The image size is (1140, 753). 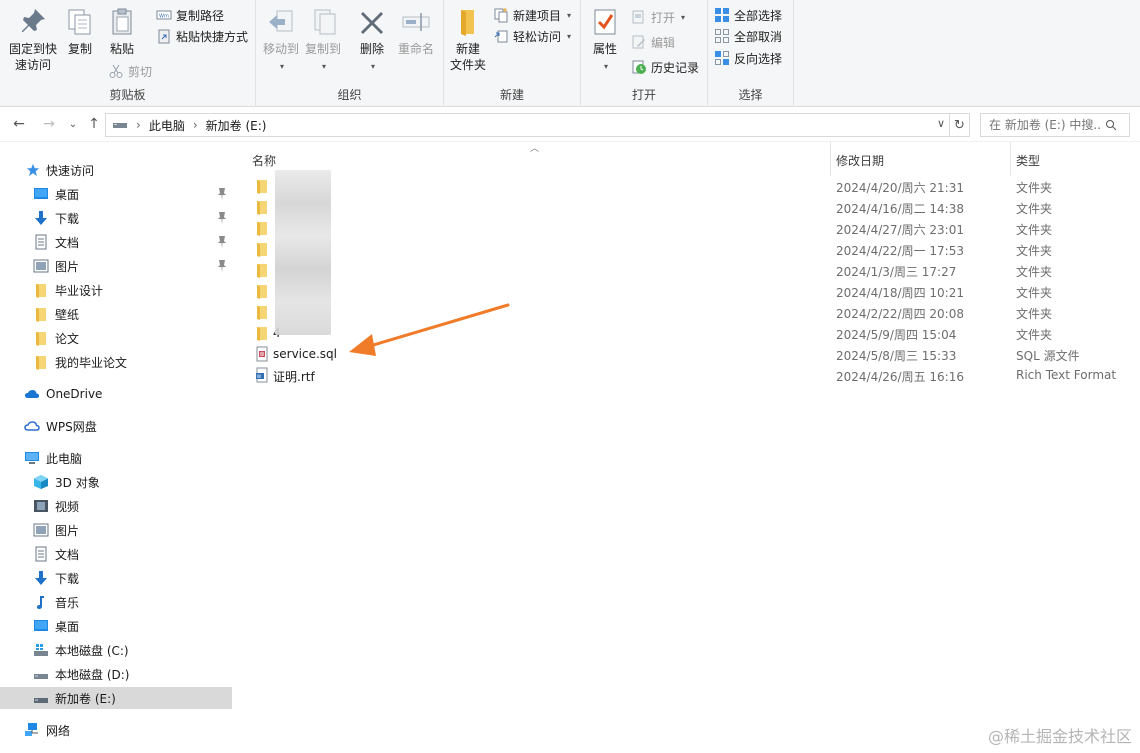 I want to click on rtf-file-icon: W, so click(x=262, y=375).